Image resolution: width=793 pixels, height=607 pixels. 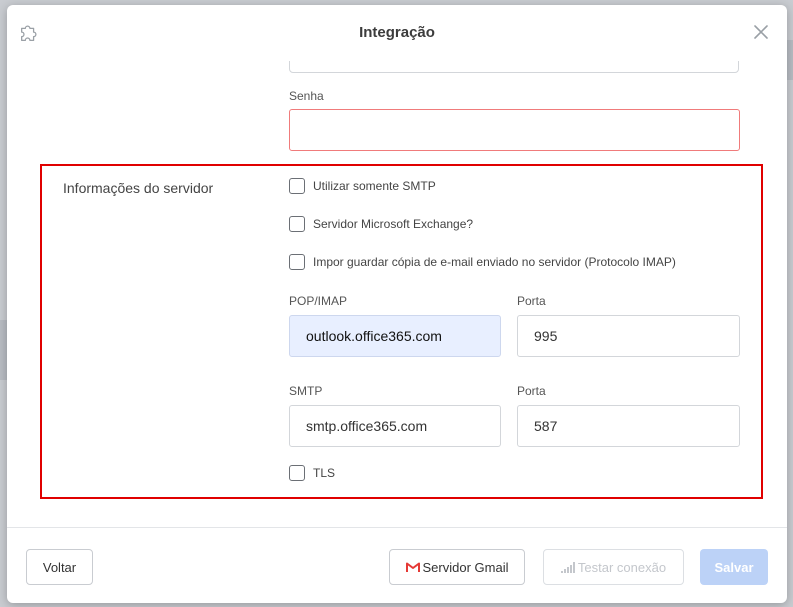 What do you see at coordinates (628, 426) in the screenshot?
I see `smtp-port-input: 587` at bounding box center [628, 426].